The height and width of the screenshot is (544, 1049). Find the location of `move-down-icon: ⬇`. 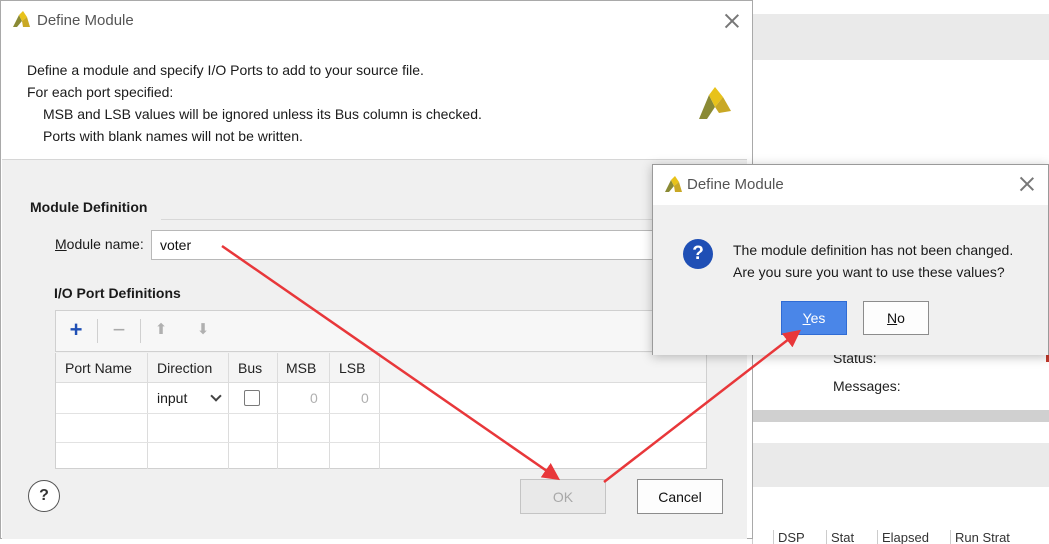

move-down-icon: ⬇ is located at coordinates (203, 331).